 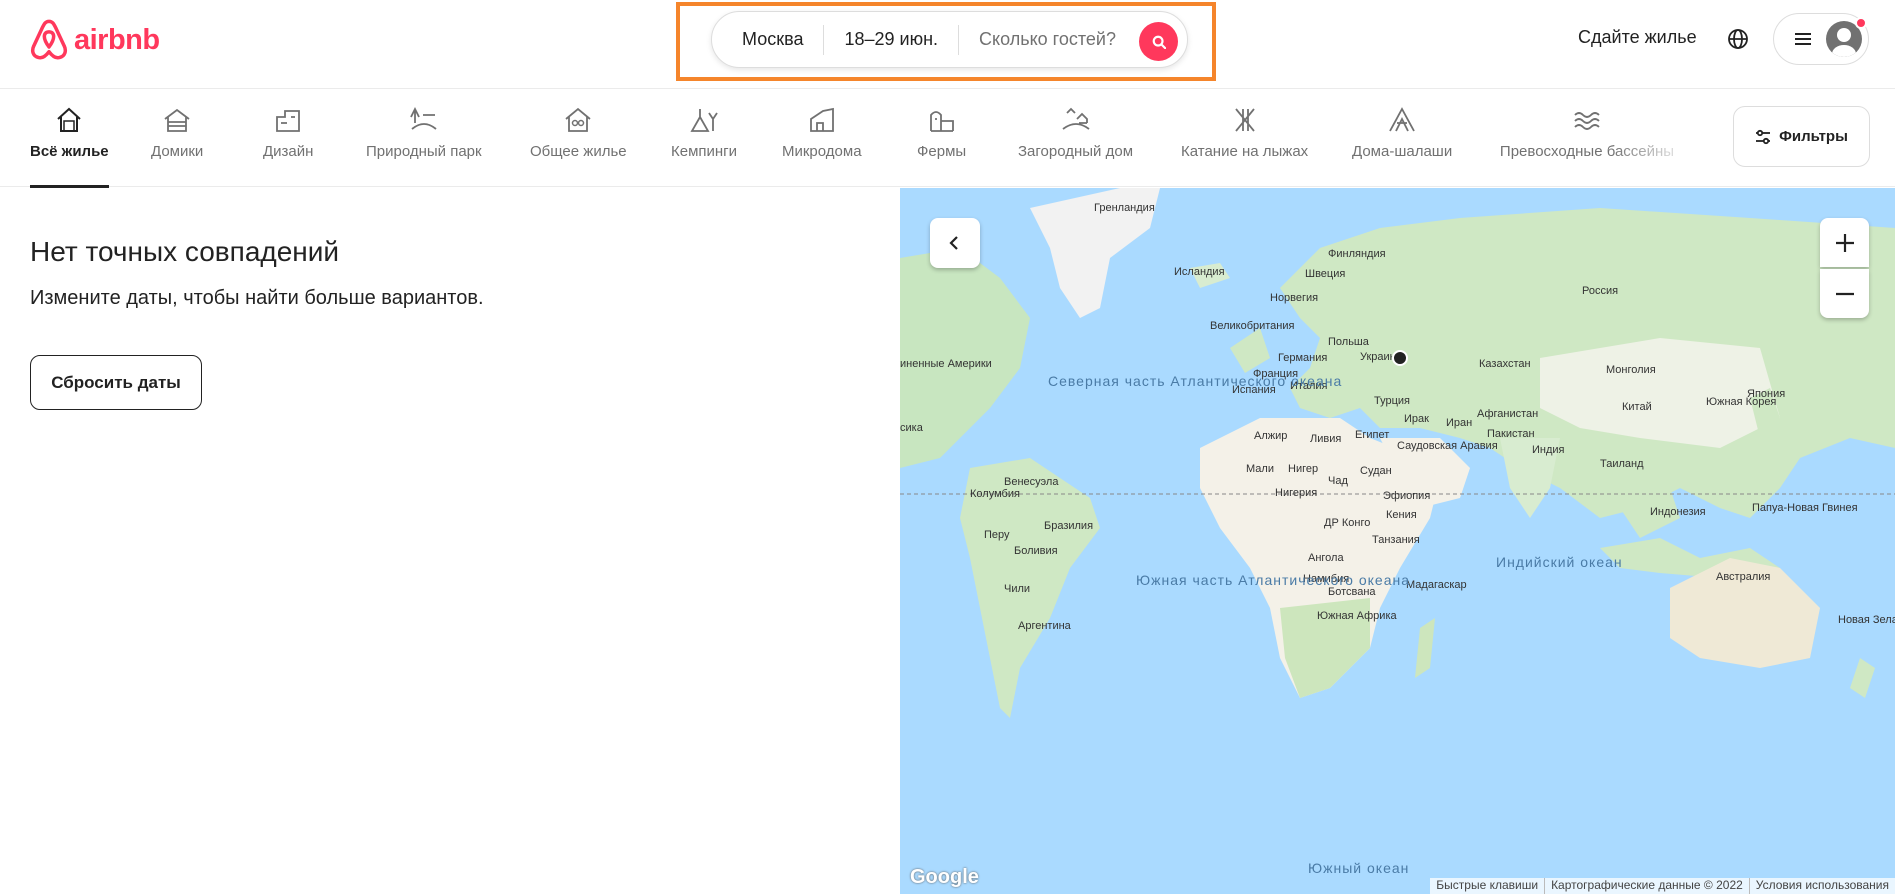 What do you see at coordinates (1743, 577) in the screenshot?
I see `map-label: Австралия` at bounding box center [1743, 577].